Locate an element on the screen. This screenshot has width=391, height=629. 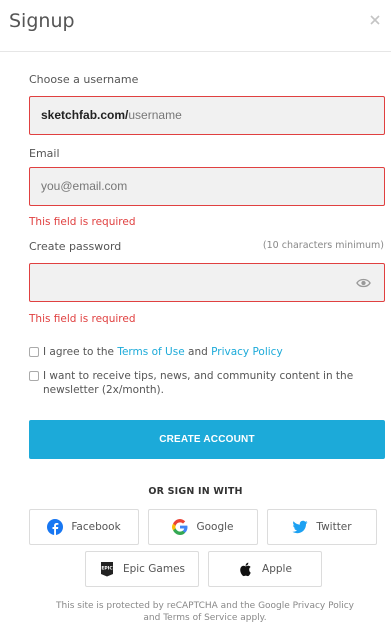
google-icon is located at coordinates (180, 527).